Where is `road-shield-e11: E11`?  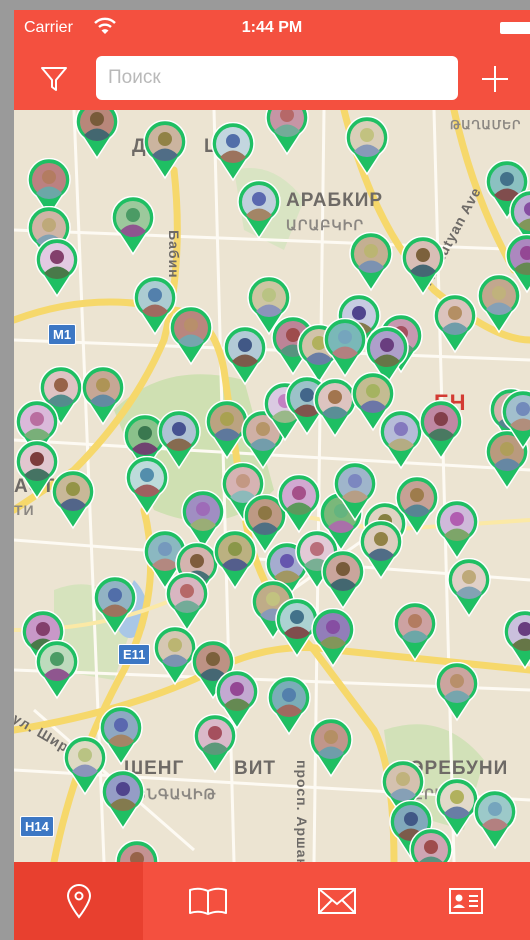
road-shield-e11: E11 is located at coordinates (134, 654).